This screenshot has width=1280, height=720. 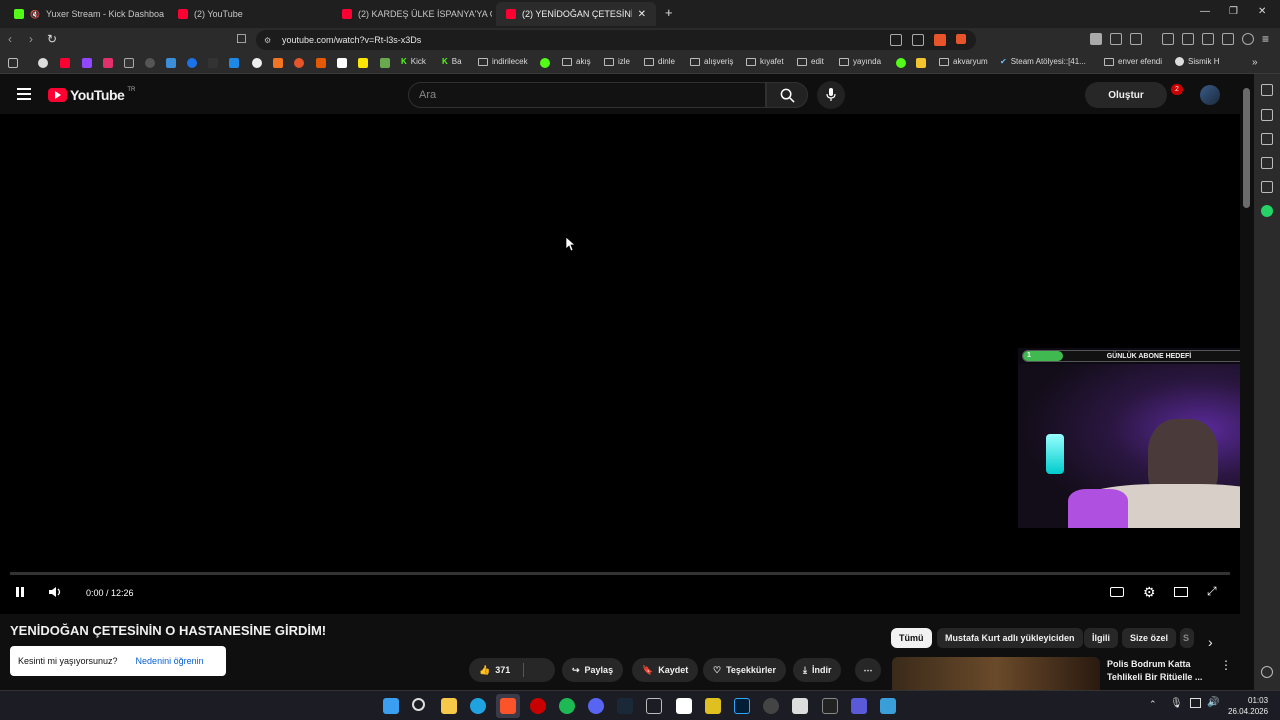 I want to click on cast-icon, so click(x=896, y=40).